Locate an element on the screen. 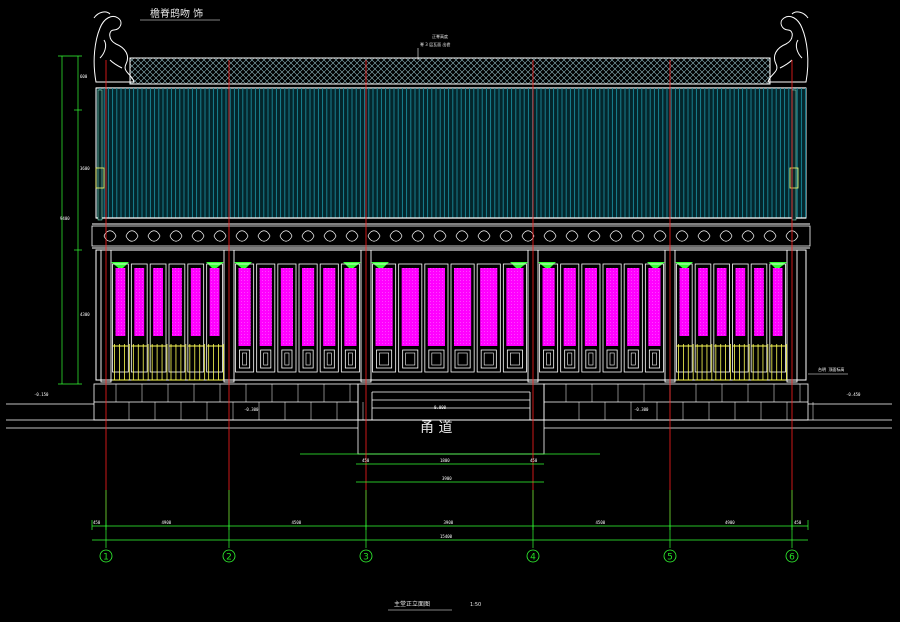 Image resolution: width=900 pixels, height=622 pixels. eave-ornaments is located at coordinates (451, 236).